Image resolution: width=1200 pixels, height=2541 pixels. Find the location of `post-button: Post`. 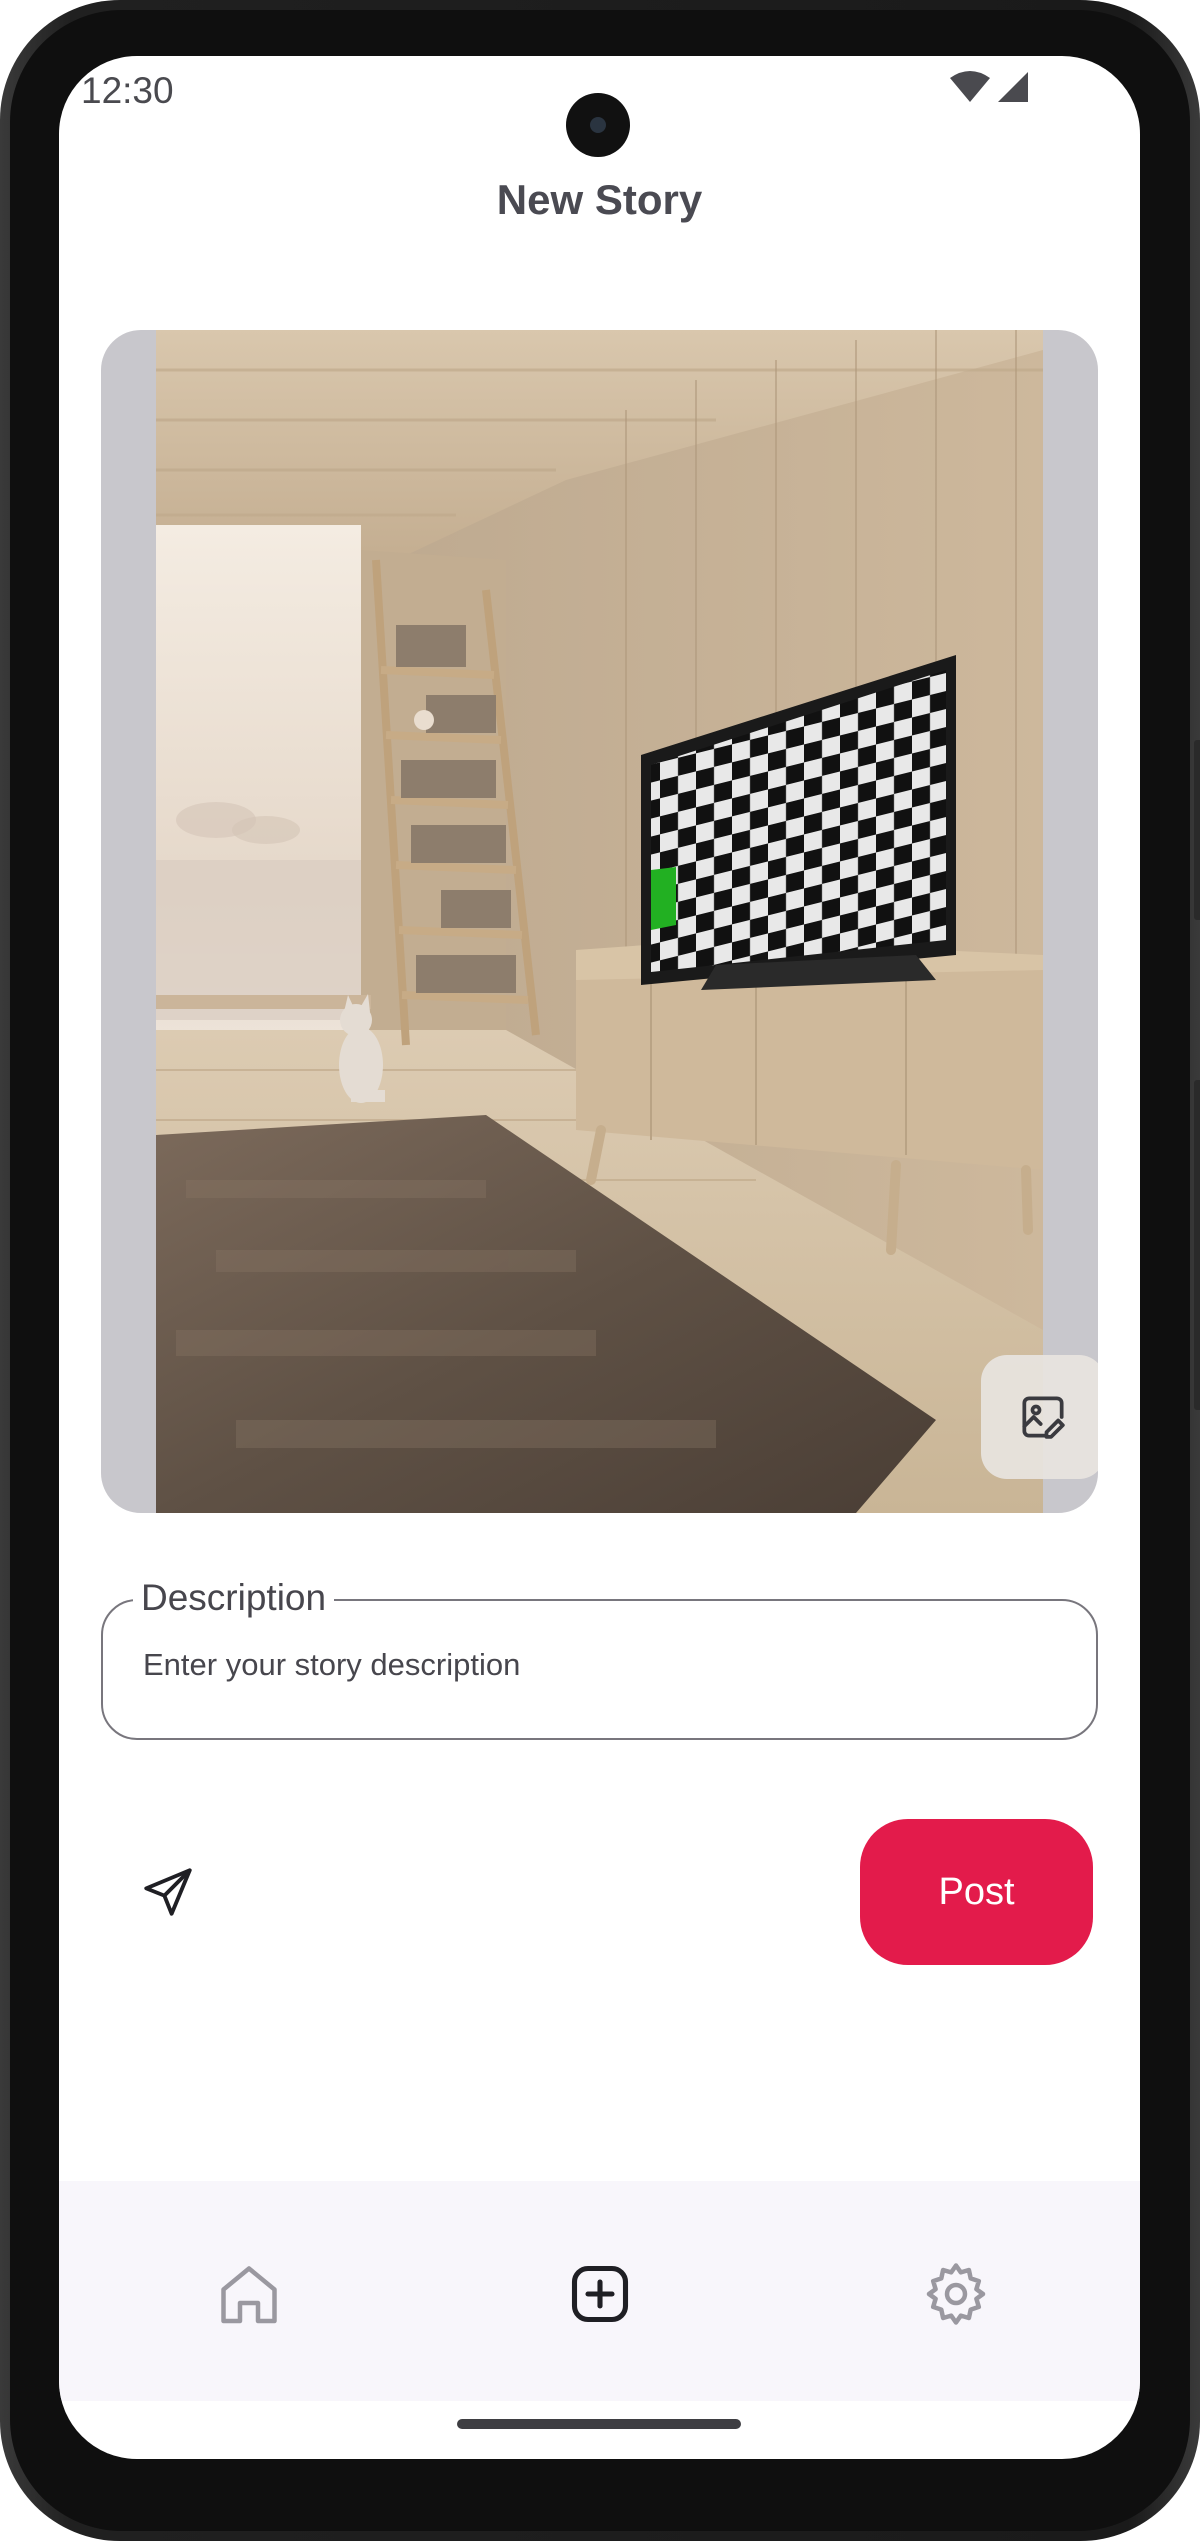

post-button: Post is located at coordinates (976, 1892).